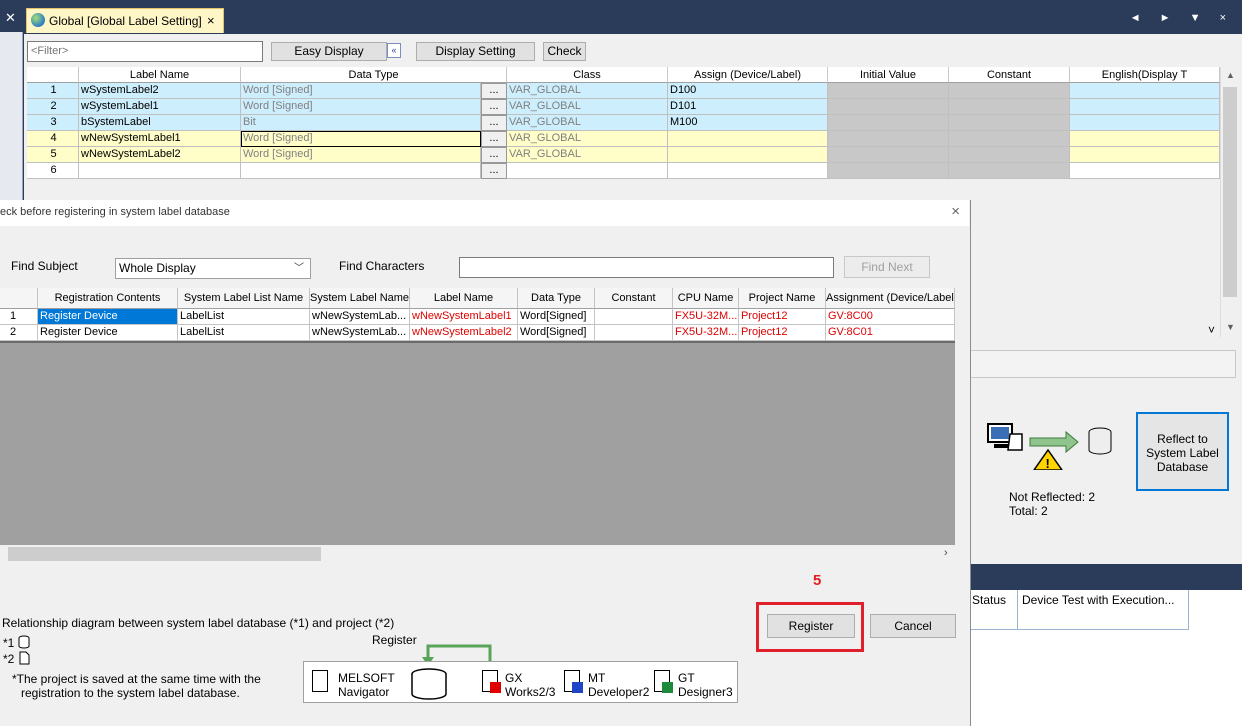 This screenshot has width=1242, height=726. I want to click on label-name-cell: wNewSystemLabel2, so click(160, 155).